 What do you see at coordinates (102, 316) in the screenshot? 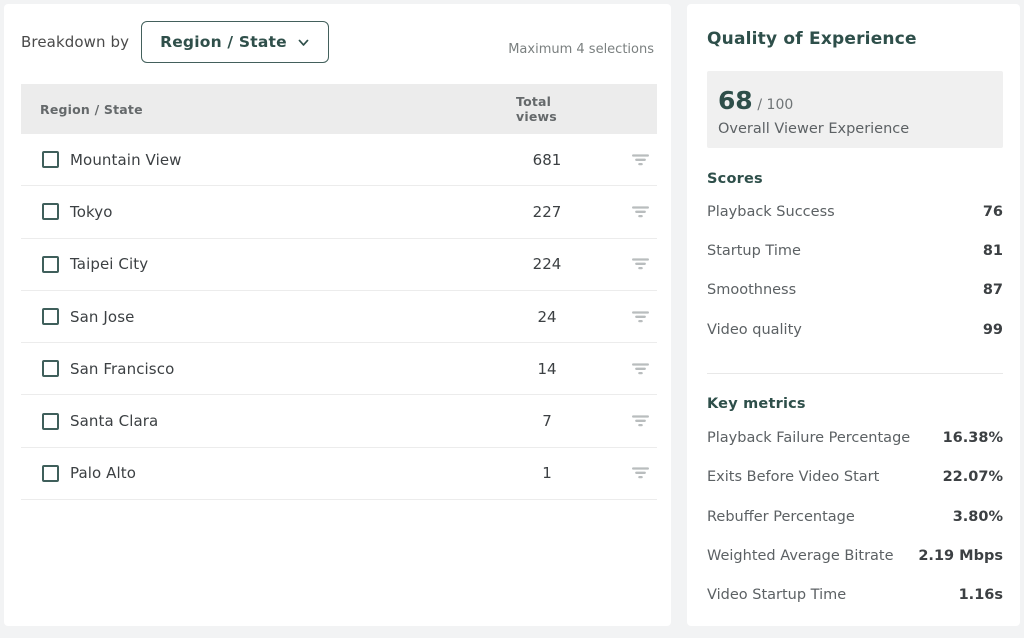
I see `row-region-label: San Jose` at bounding box center [102, 316].